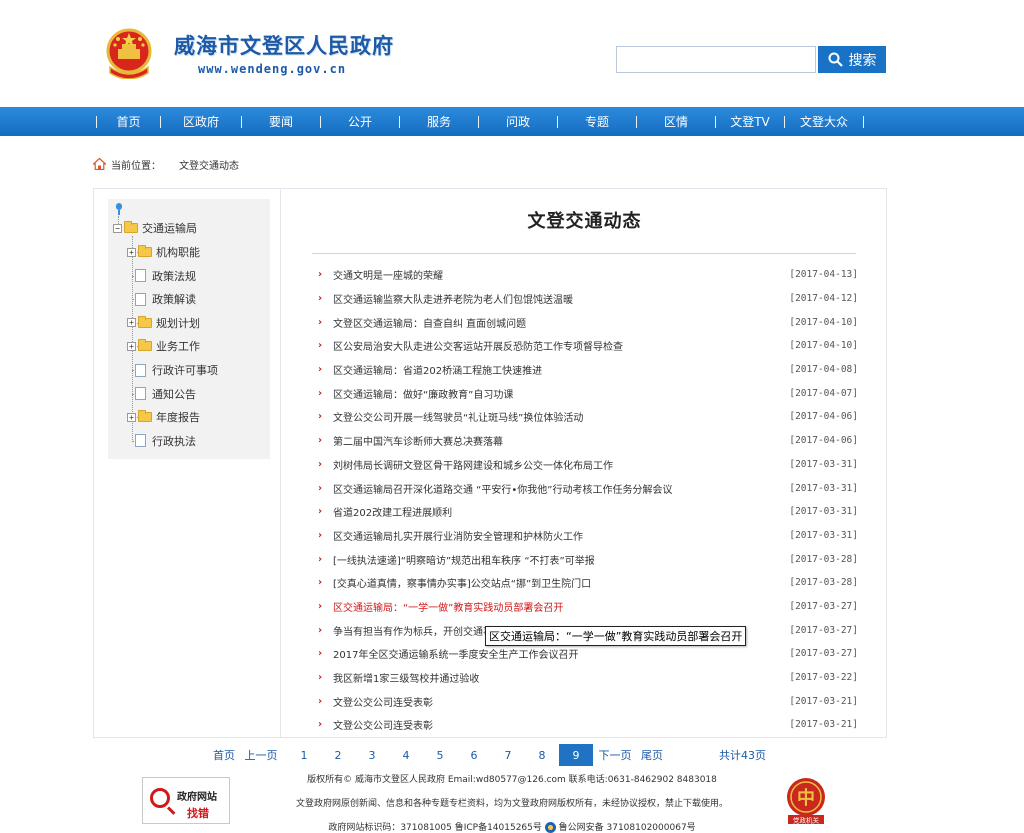 This screenshot has height=833, width=1024. What do you see at coordinates (474, 755) in the screenshot?
I see `page-number: 6` at bounding box center [474, 755].